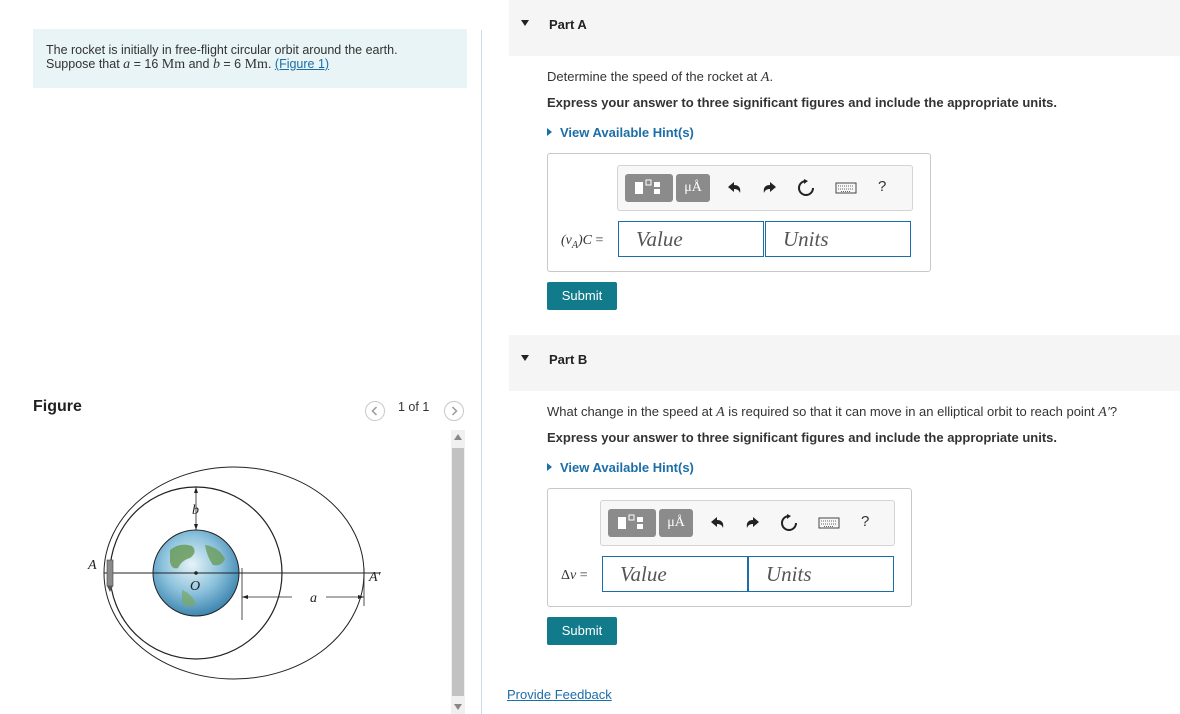 The width and height of the screenshot is (1180, 714). I want to click on chevron-left-icon, so click(374, 411).